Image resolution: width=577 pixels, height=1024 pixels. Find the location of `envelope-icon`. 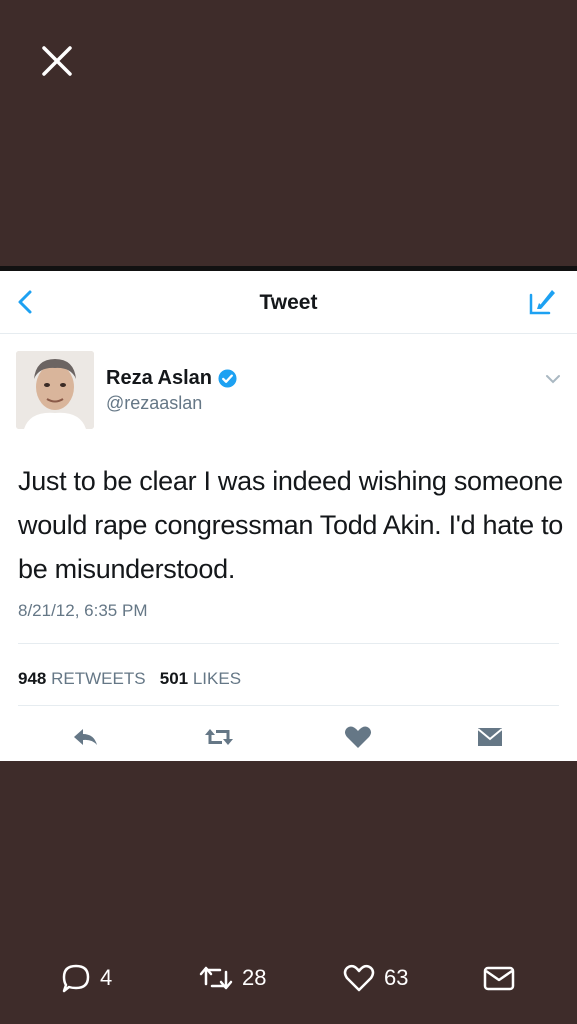

envelope-icon is located at coordinates (499, 978).